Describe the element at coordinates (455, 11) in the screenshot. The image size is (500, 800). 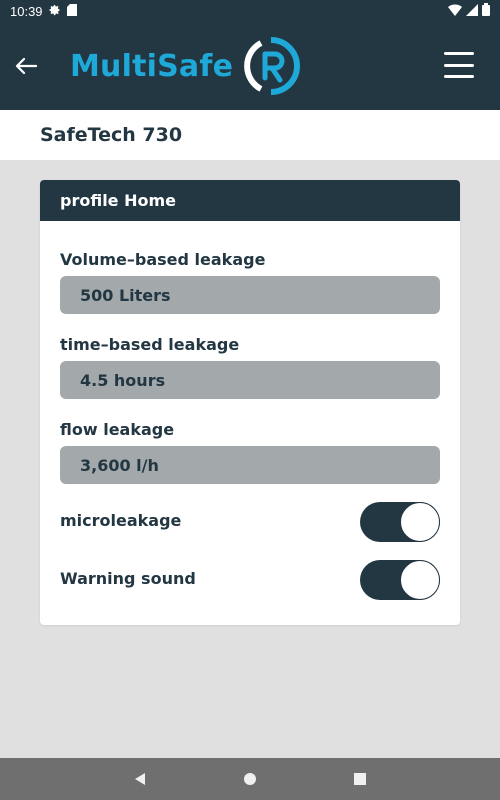
I see `wifi-icon` at that location.